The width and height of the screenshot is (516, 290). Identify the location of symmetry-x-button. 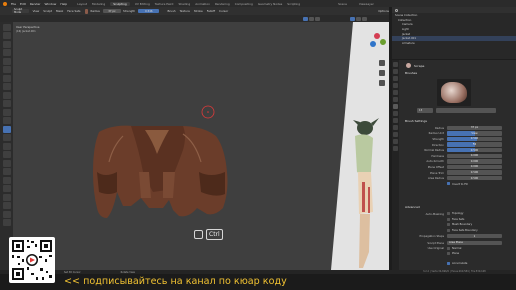
(305, 18).